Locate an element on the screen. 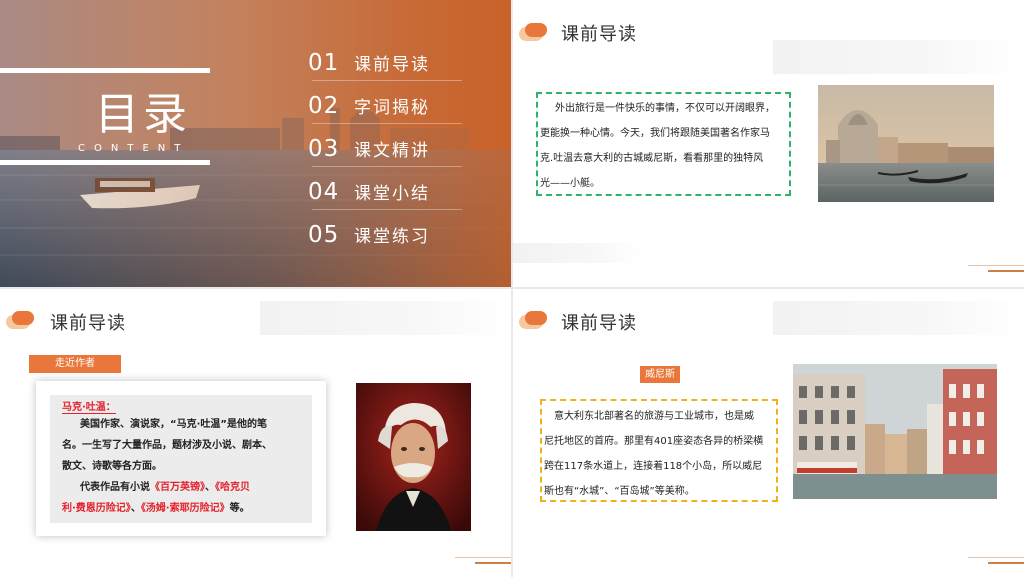  author-line-4: 代表作品有小说《百万英镑》、《哈克贝 is located at coordinates (165, 487).